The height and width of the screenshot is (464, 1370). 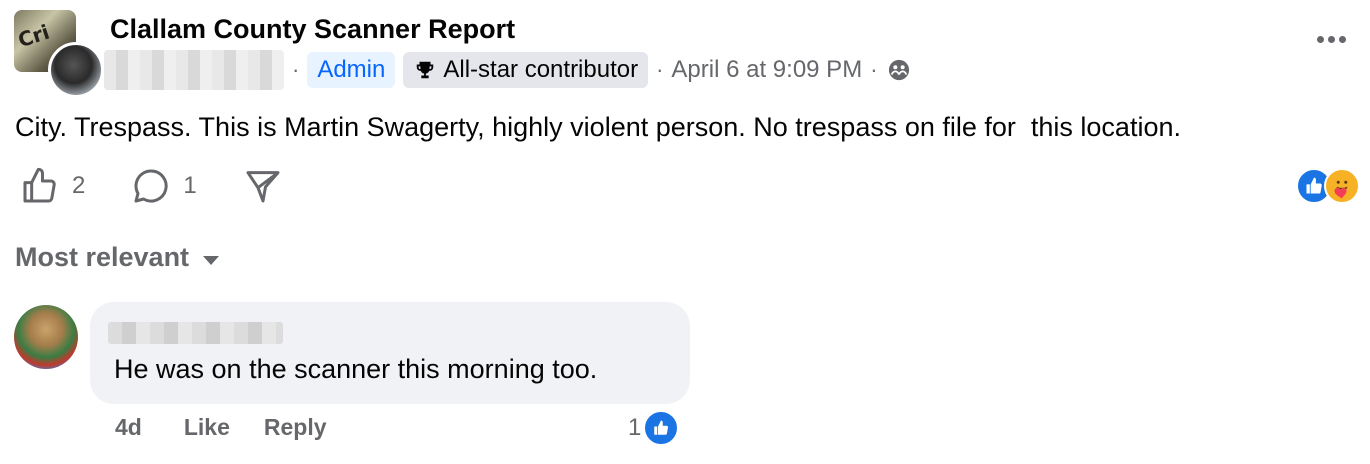 I want to click on group-icon, so click(x=899, y=70).